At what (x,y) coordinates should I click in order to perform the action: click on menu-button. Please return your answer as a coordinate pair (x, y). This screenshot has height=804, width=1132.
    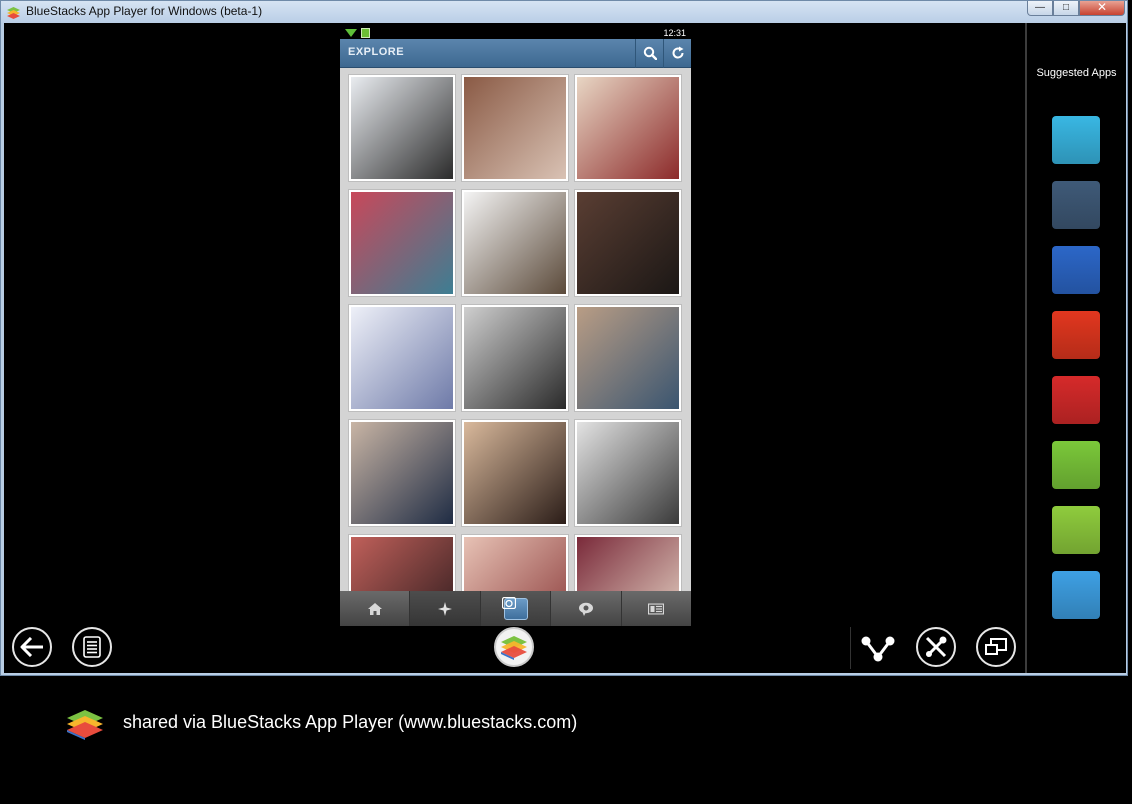
    Looking at the image, I should click on (92, 647).